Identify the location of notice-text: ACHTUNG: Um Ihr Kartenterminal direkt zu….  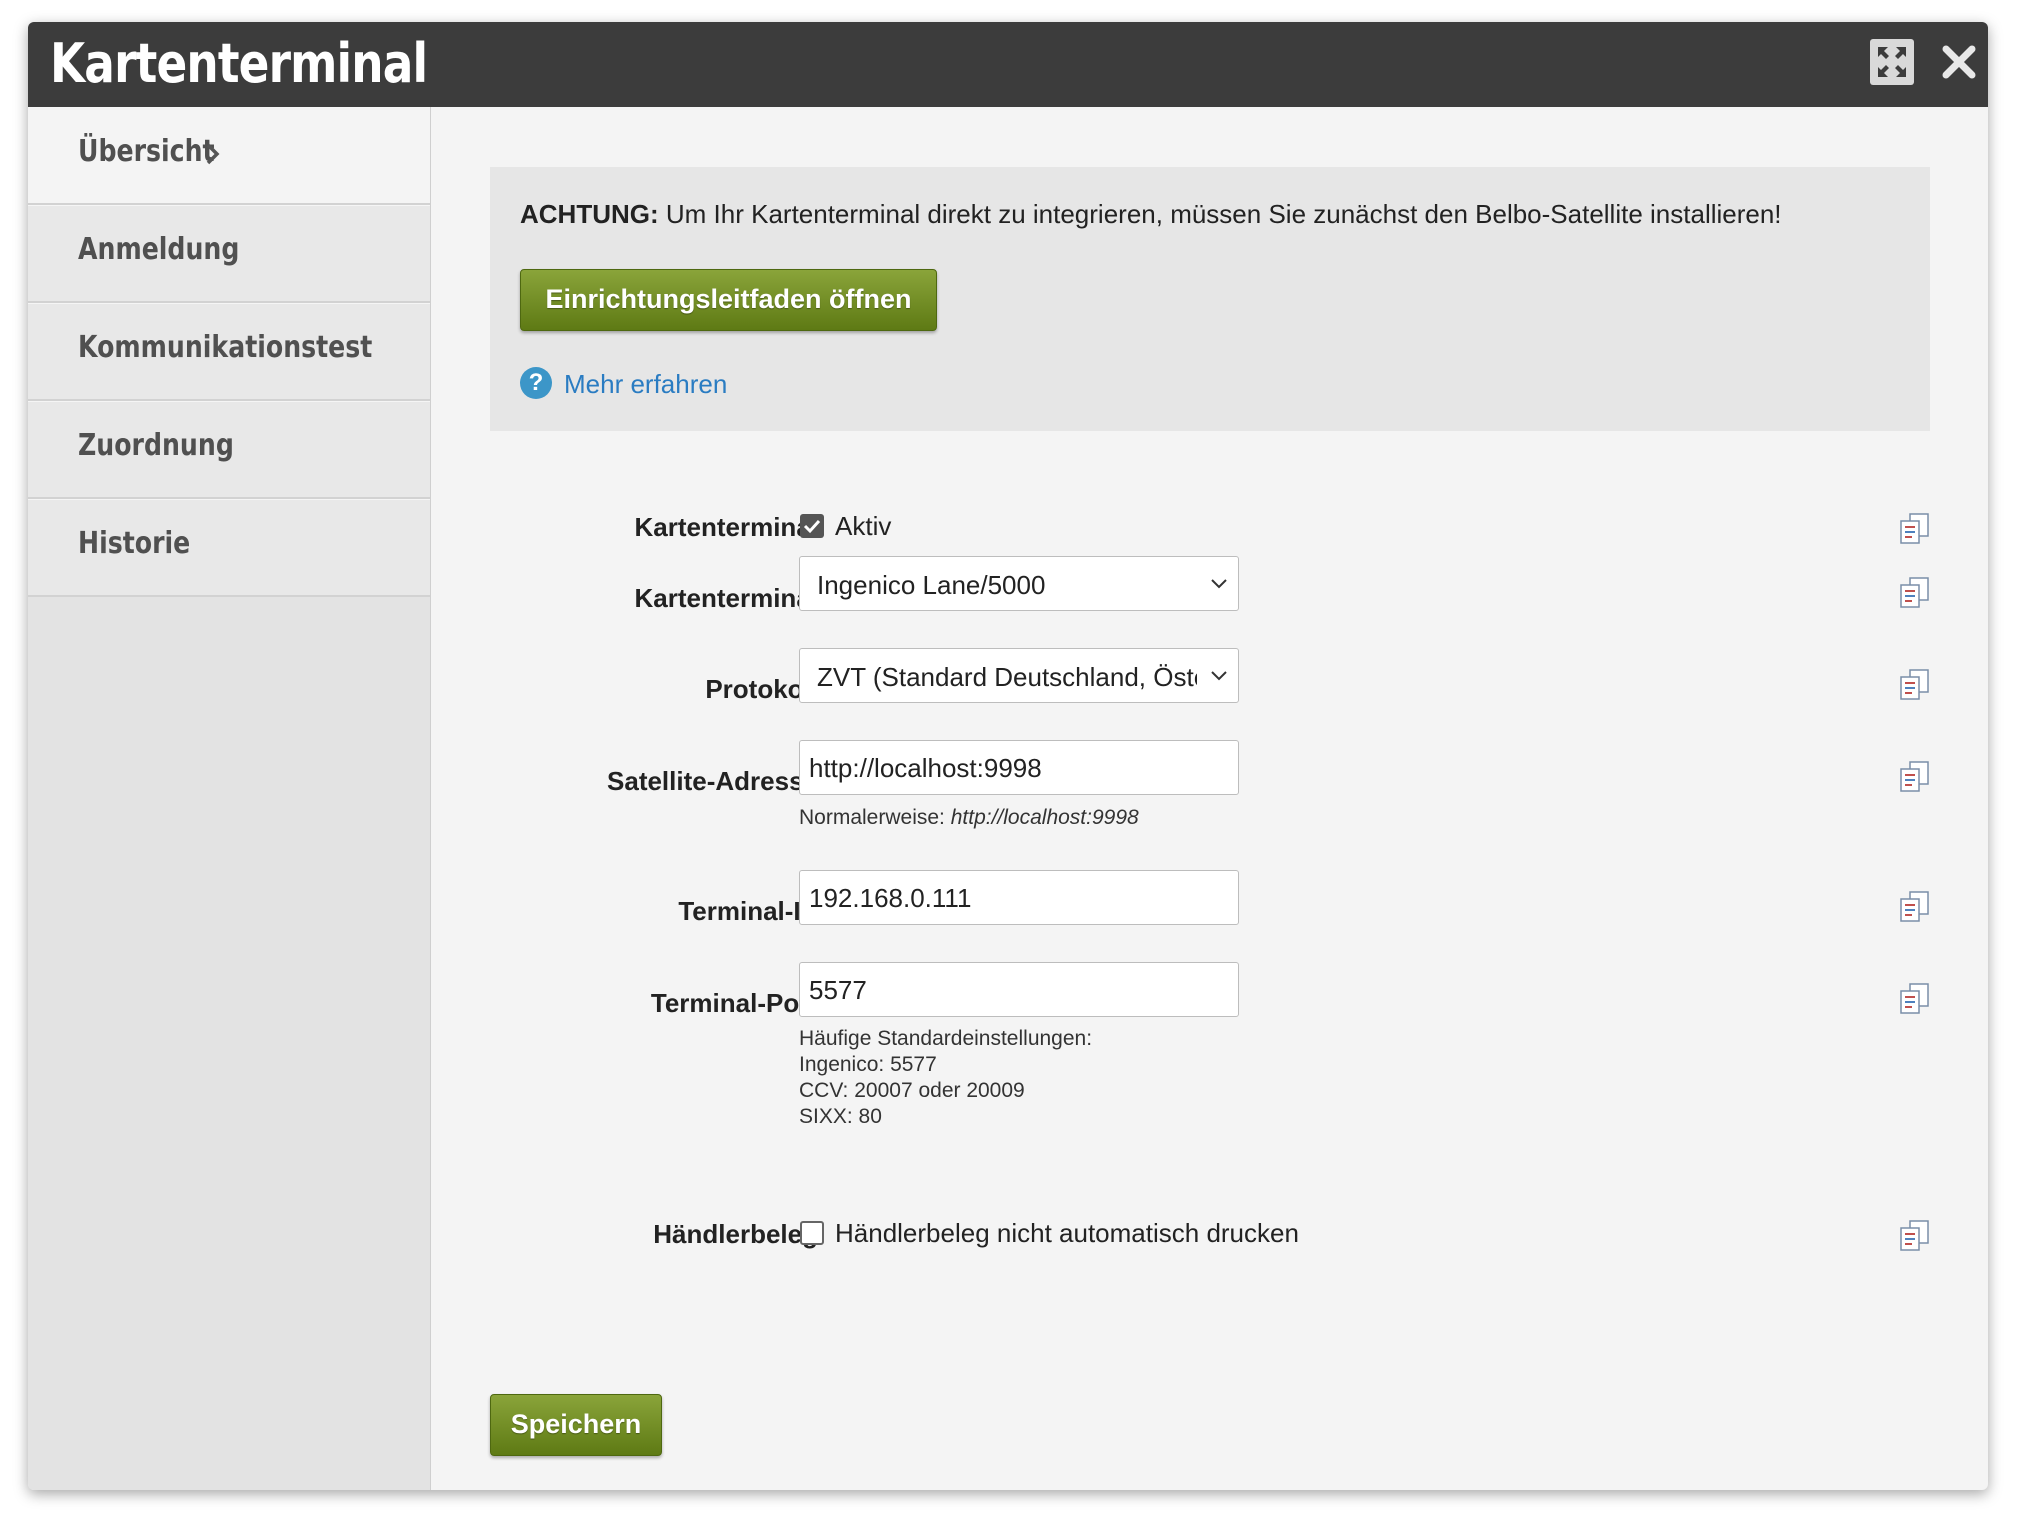
(1151, 214).